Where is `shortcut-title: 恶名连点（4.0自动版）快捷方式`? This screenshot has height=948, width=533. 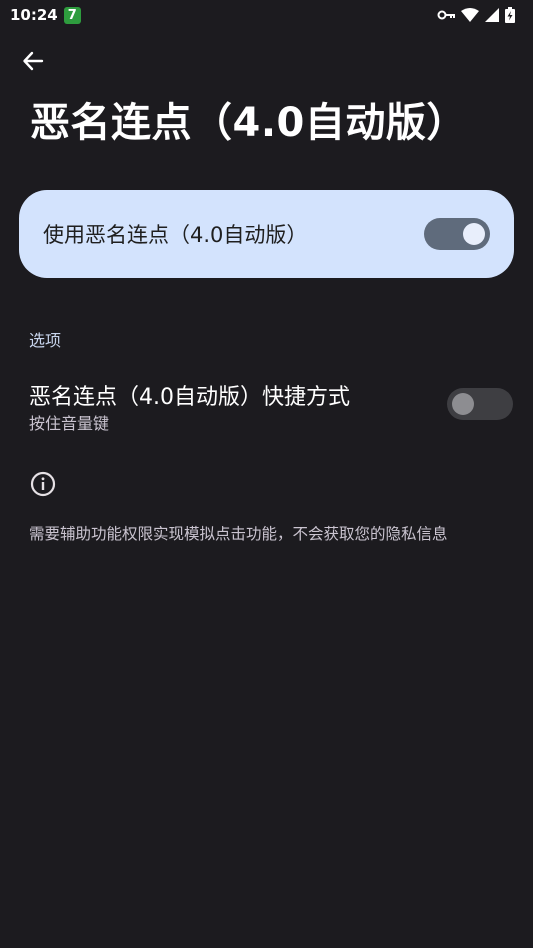
shortcut-title: 恶名连点（4.0自动版）快捷方式 is located at coordinates (189, 397).